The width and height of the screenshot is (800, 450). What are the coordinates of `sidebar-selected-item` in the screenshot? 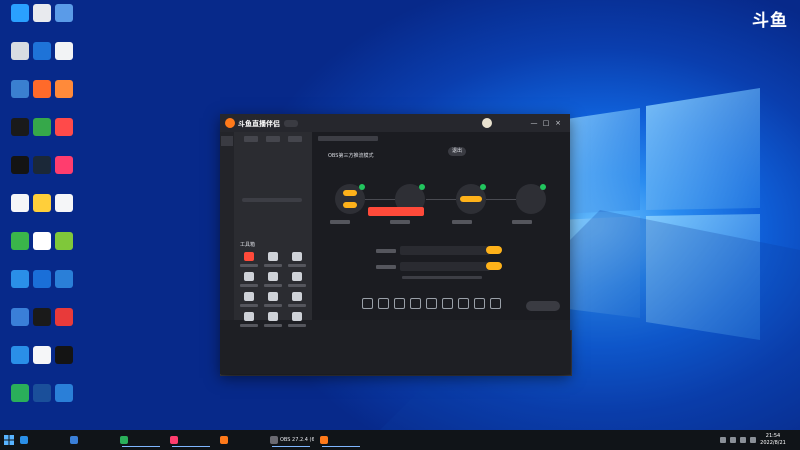 It's located at (227, 141).